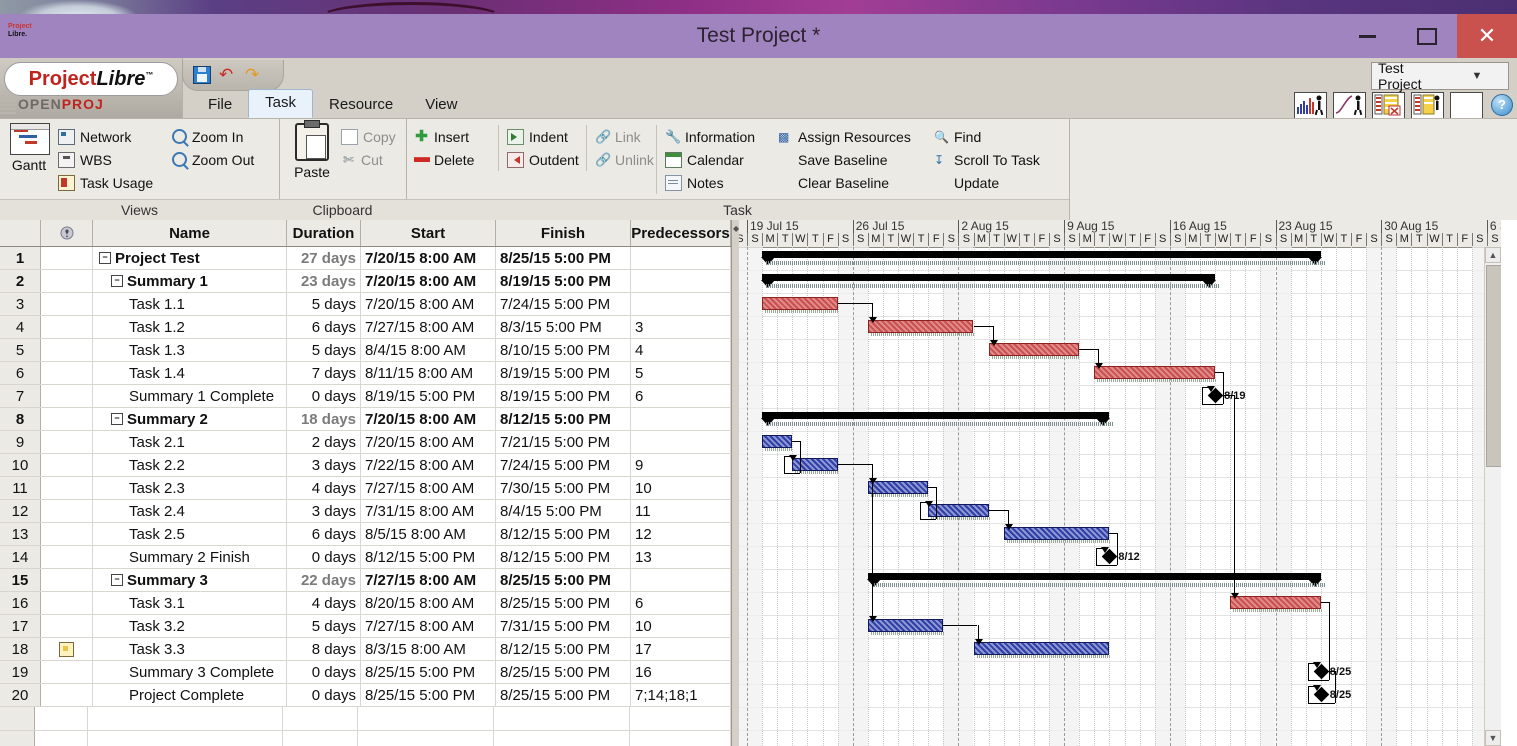 The width and height of the screenshot is (1517, 746). Describe the element at coordinates (312, 151) in the screenshot. I see `paste-button: Paste` at that location.